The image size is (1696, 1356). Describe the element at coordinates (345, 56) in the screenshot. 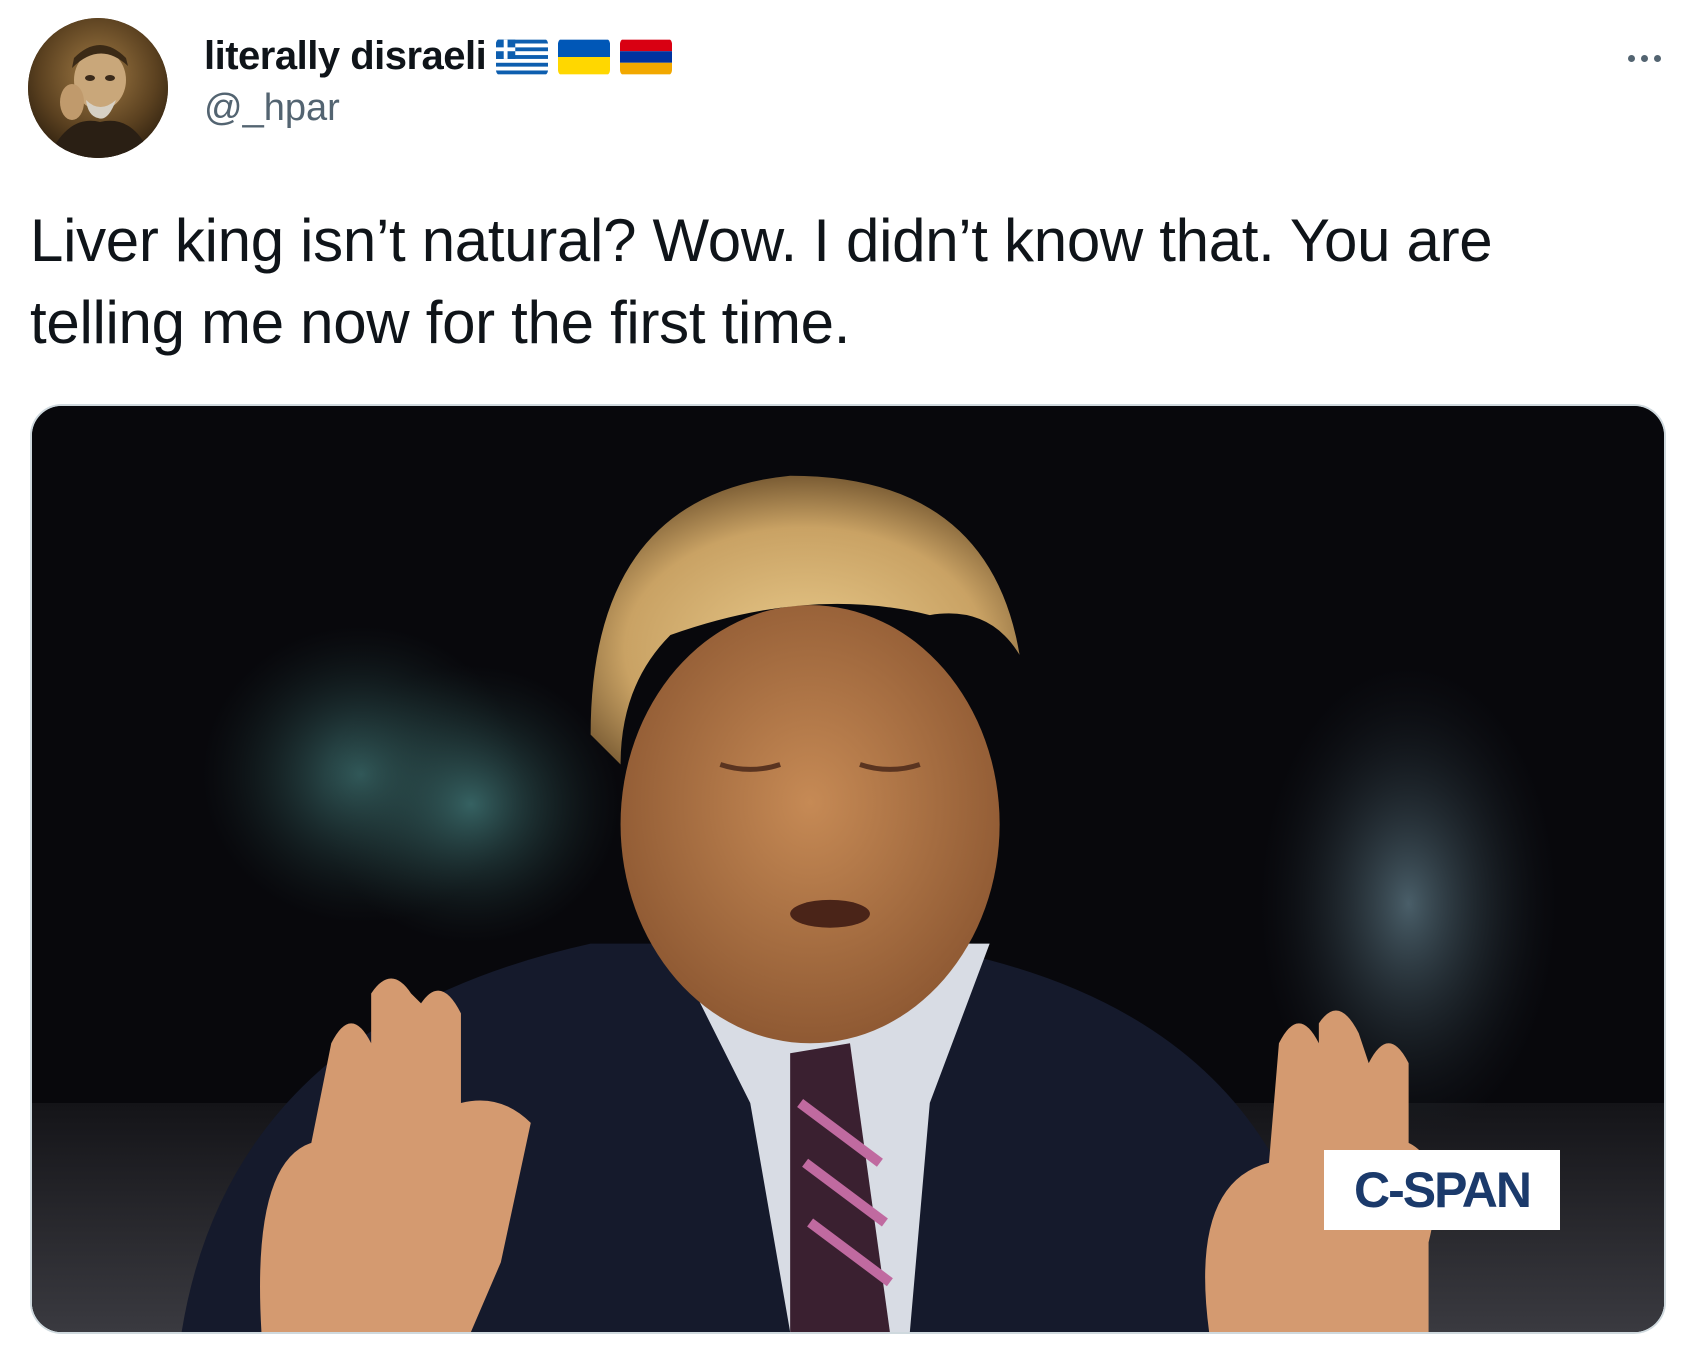

I see `display-name: literally disraeli` at that location.